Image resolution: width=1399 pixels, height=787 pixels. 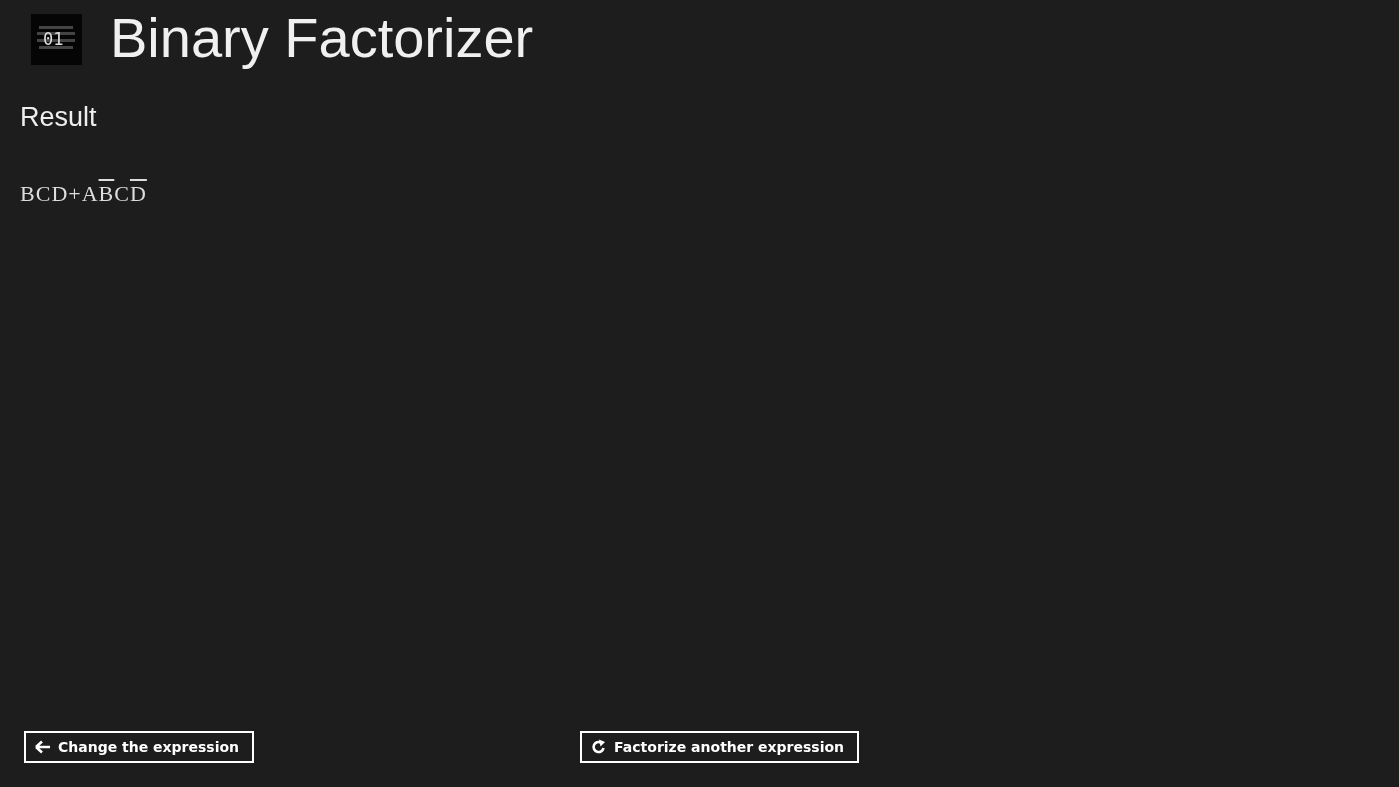 I want to click on factorize-another-button: Factorize another expression, so click(x=720, y=747).